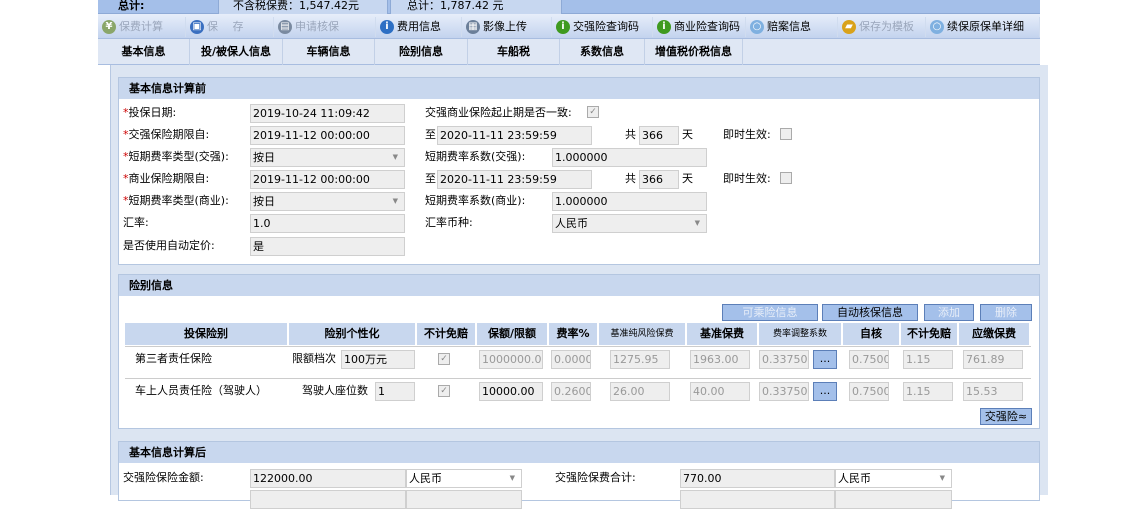 The image size is (1130, 509). I want to click on bi-short-coef-label: 短期费率系数(商业):, so click(475, 200).